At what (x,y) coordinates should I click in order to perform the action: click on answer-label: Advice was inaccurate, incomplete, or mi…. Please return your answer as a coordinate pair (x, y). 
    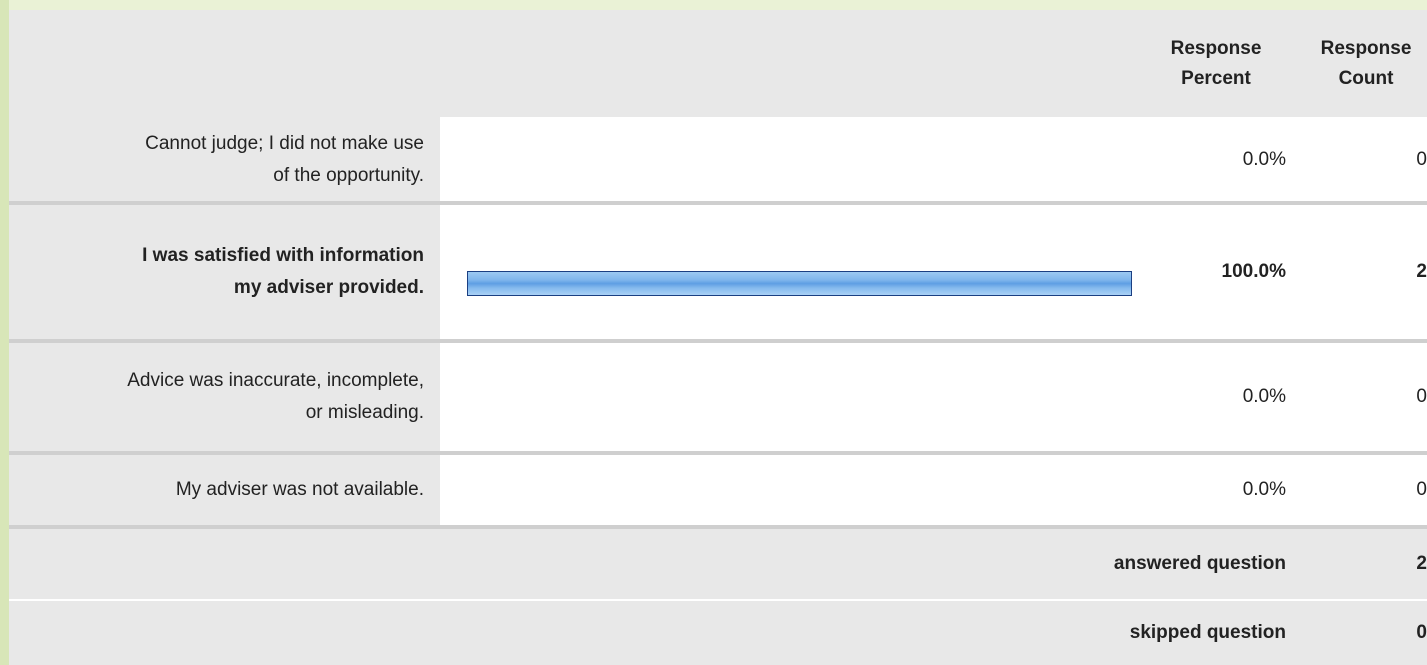
    Looking at the image, I should click on (221, 397).